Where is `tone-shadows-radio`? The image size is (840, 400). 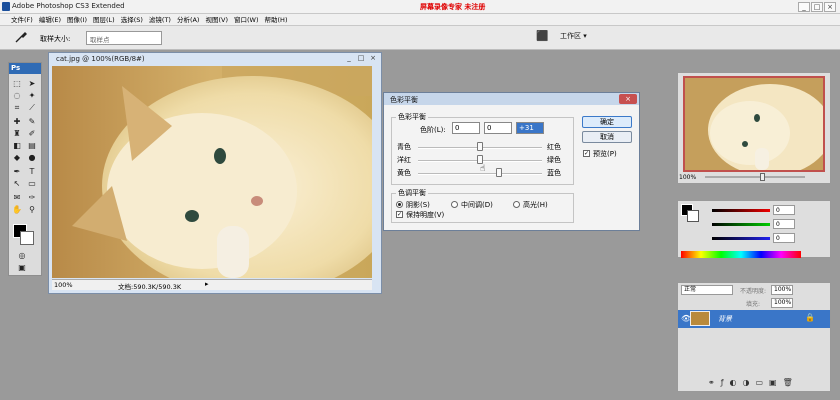 tone-shadows-radio is located at coordinates (399, 204).